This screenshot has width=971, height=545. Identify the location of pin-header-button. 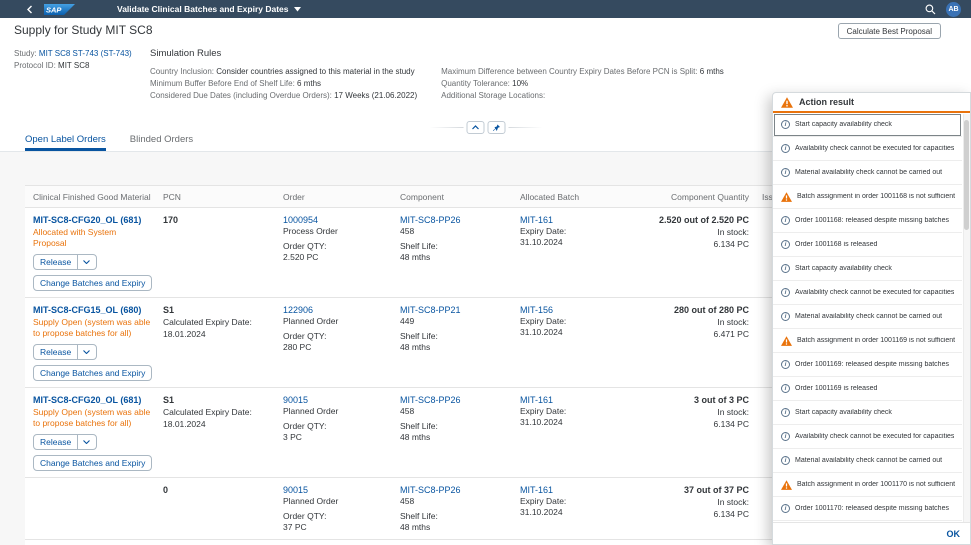
(496, 127).